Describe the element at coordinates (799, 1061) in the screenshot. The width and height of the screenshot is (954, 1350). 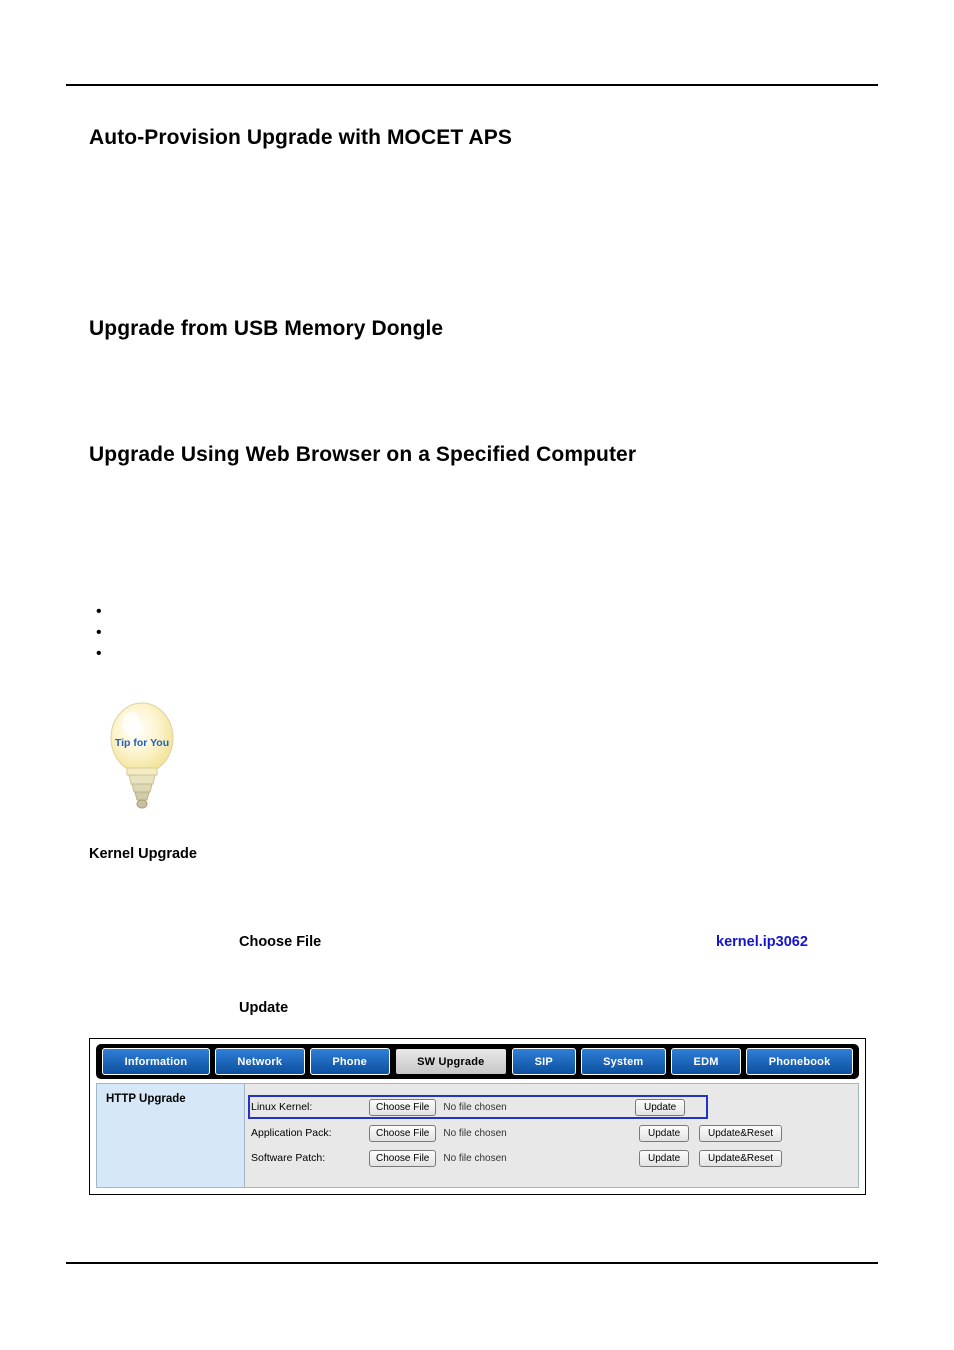
I see `tab-phonebook: Phonebook` at that location.